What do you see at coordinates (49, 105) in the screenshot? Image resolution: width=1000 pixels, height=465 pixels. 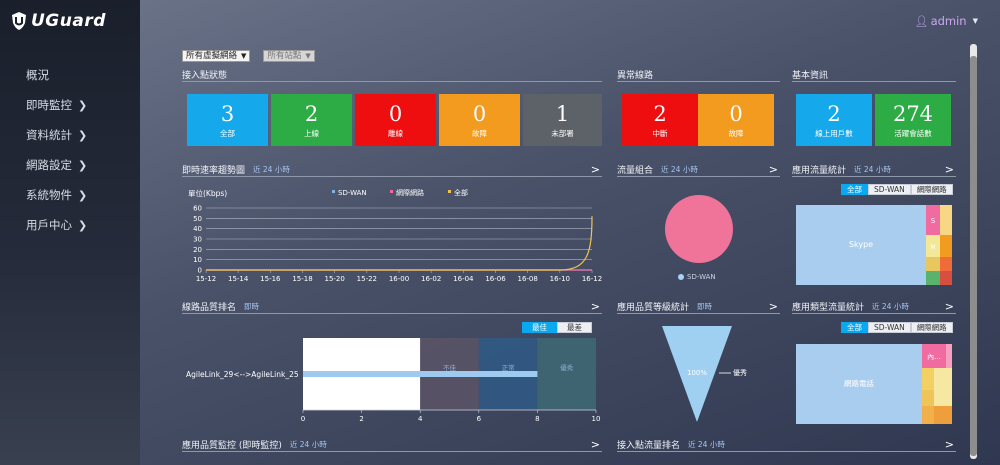 I see `sidebar-item-label: 即時監控` at bounding box center [49, 105].